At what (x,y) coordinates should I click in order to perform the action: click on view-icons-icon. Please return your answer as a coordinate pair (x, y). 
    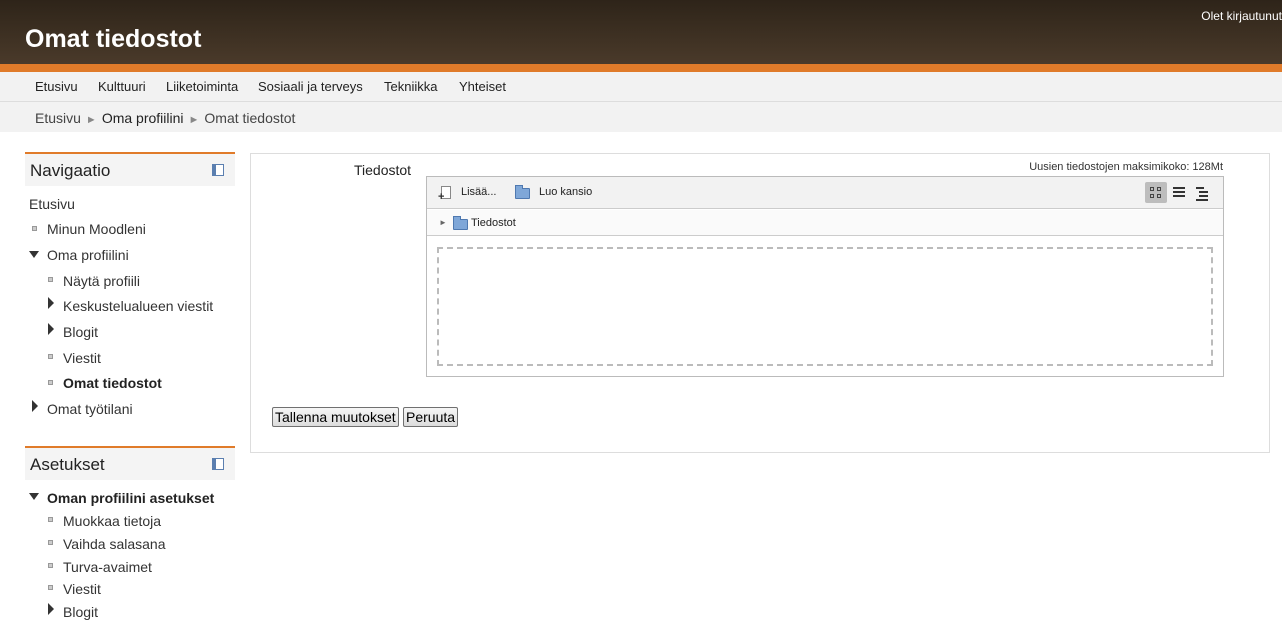
    Looking at the image, I should click on (1156, 192).